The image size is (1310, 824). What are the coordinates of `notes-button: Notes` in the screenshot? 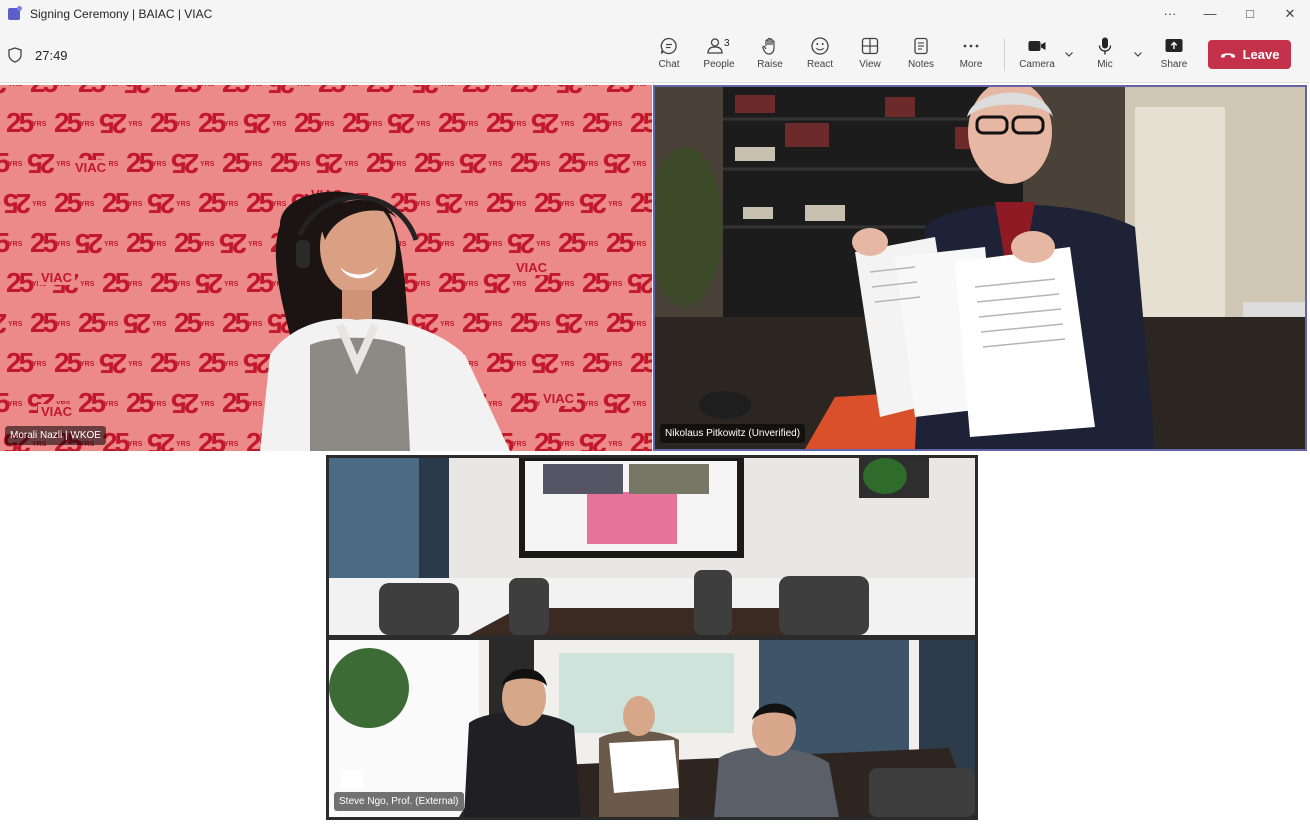 It's located at (921, 56).